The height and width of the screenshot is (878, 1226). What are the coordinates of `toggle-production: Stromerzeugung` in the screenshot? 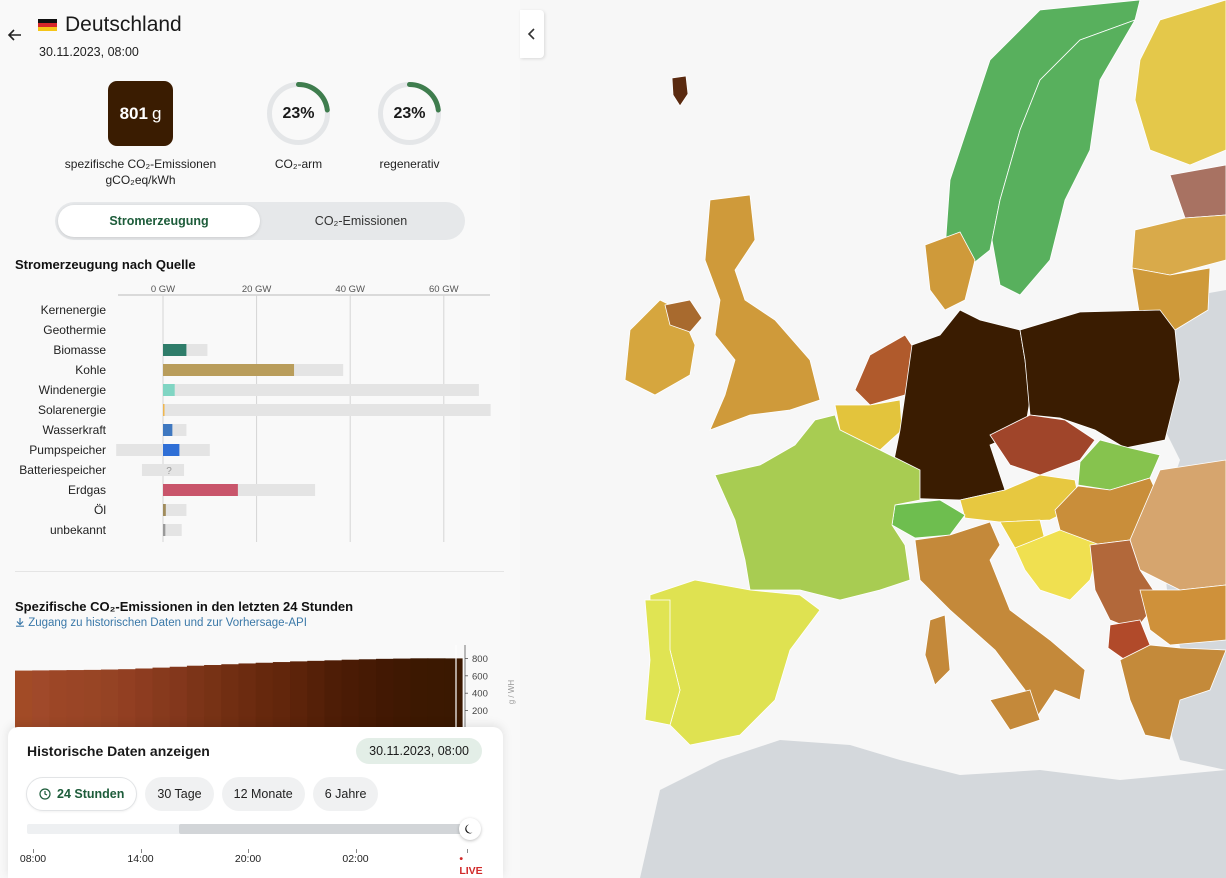 It's located at (159, 221).